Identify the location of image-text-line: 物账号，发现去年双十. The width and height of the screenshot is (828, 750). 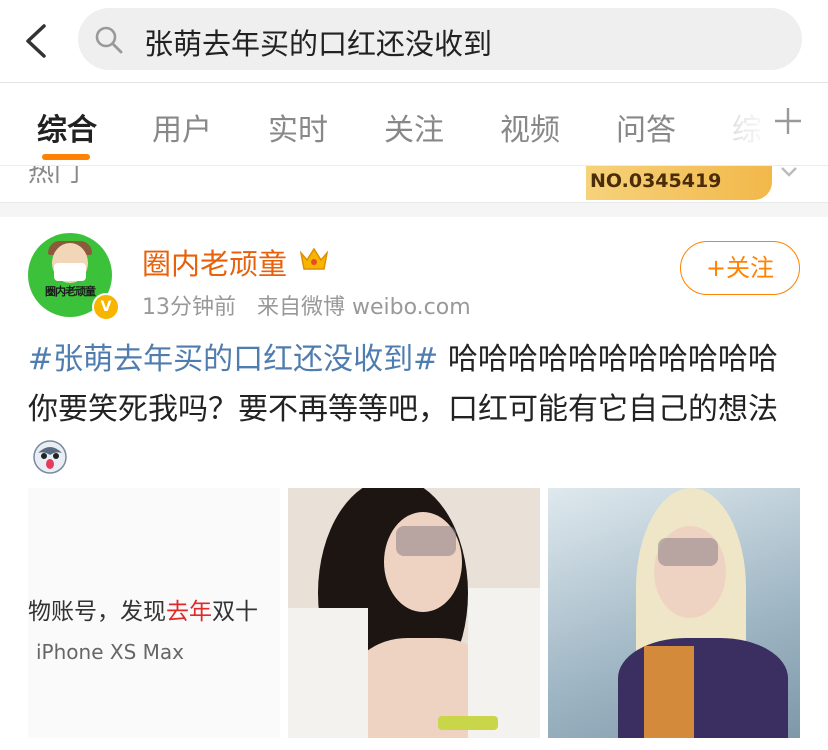
(143, 612).